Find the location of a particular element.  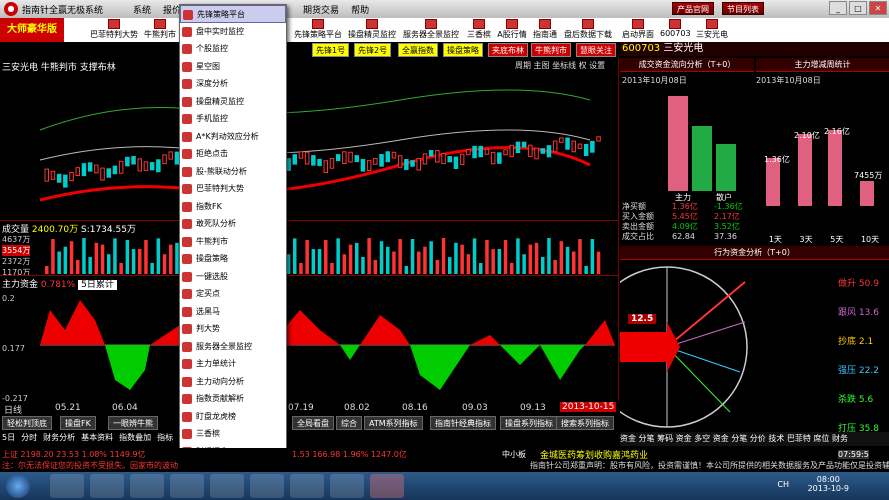

toolbar-bull-bear: 牛熊判市 is located at coordinates (160, 30).